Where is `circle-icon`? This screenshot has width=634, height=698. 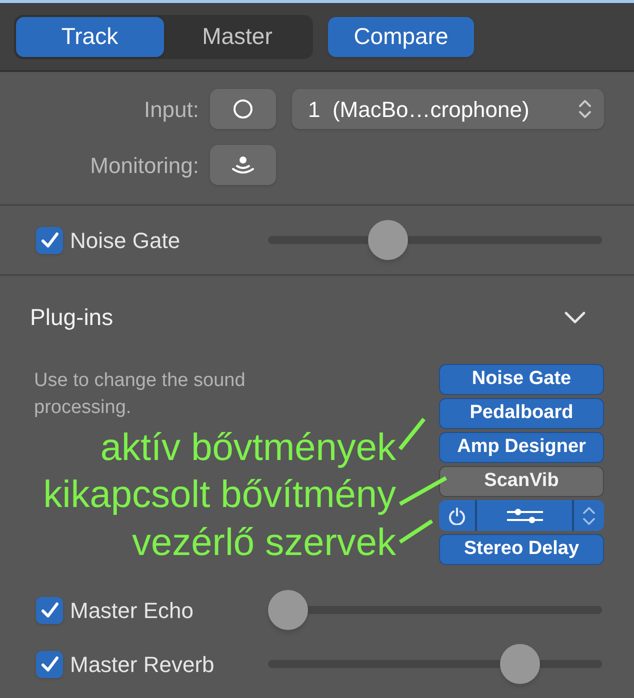 circle-icon is located at coordinates (243, 109).